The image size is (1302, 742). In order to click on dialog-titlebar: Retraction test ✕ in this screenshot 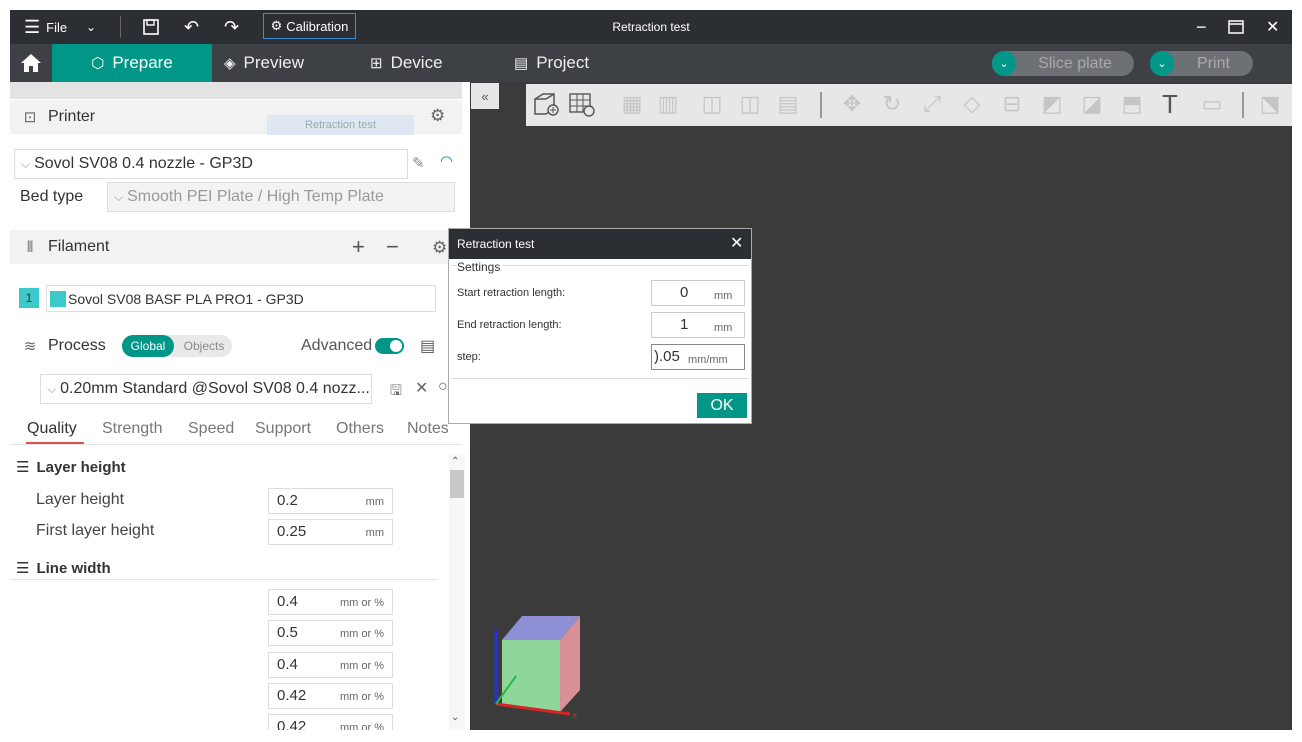, I will do `click(600, 244)`.